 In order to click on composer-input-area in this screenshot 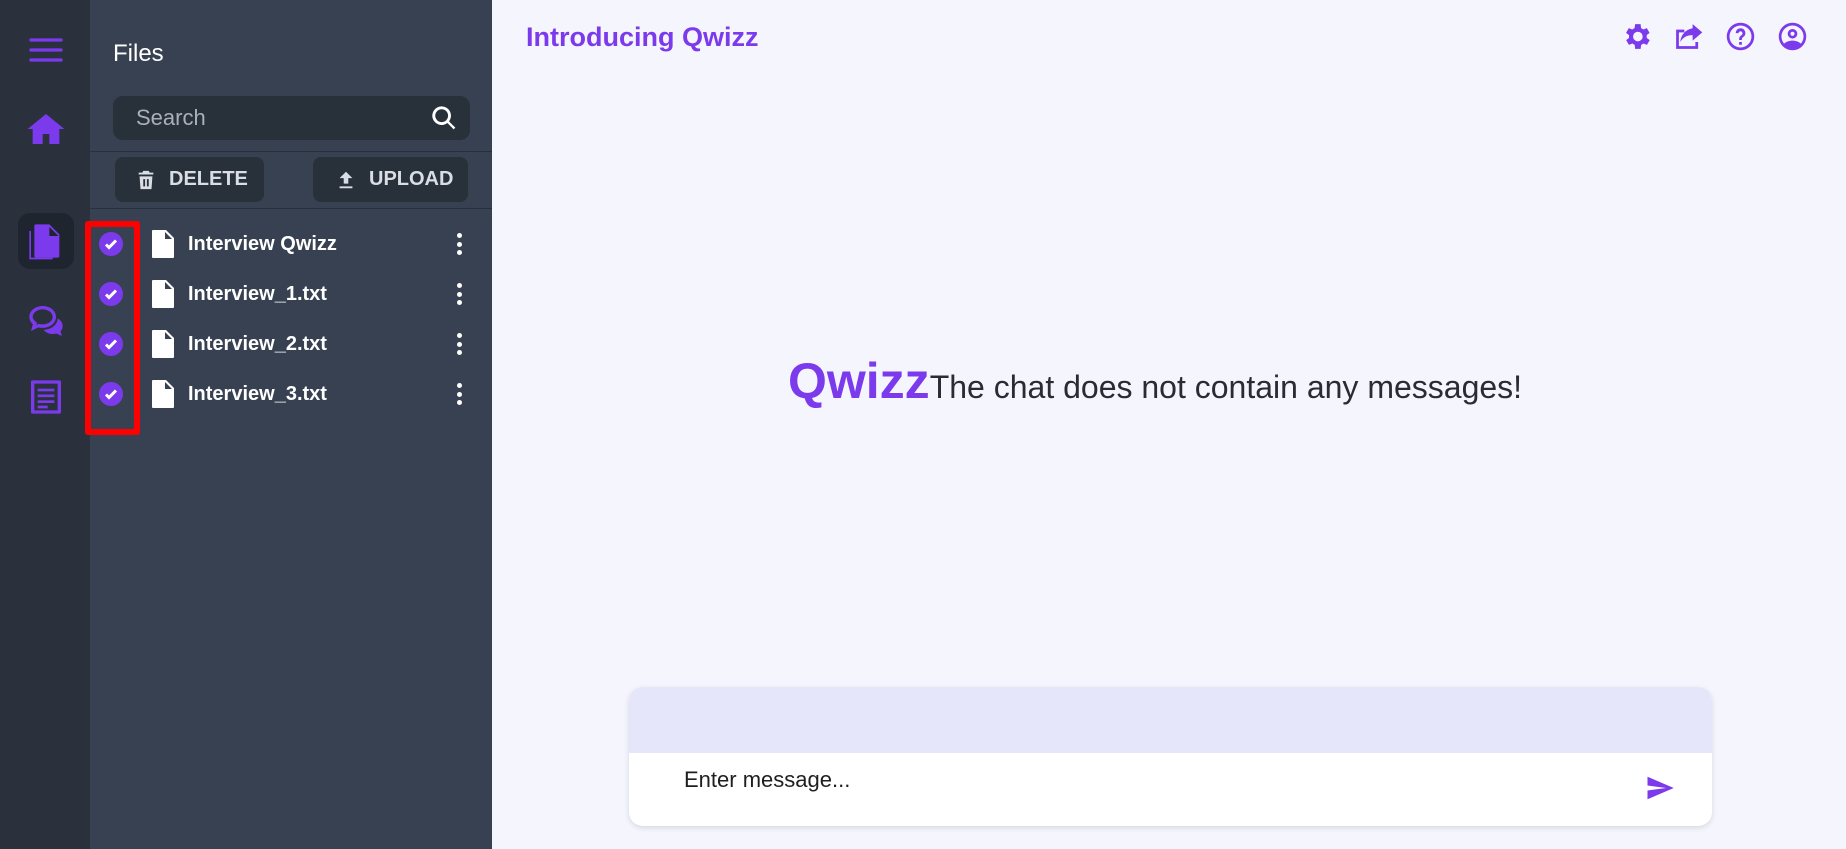, I will do `click(1170, 789)`.